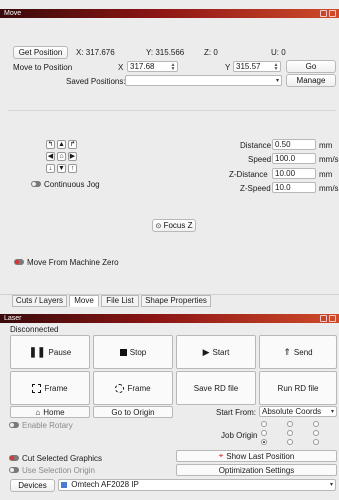 The image size is (339, 500). Describe the element at coordinates (172, 110) in the screenshot. I see `divider` at that location.